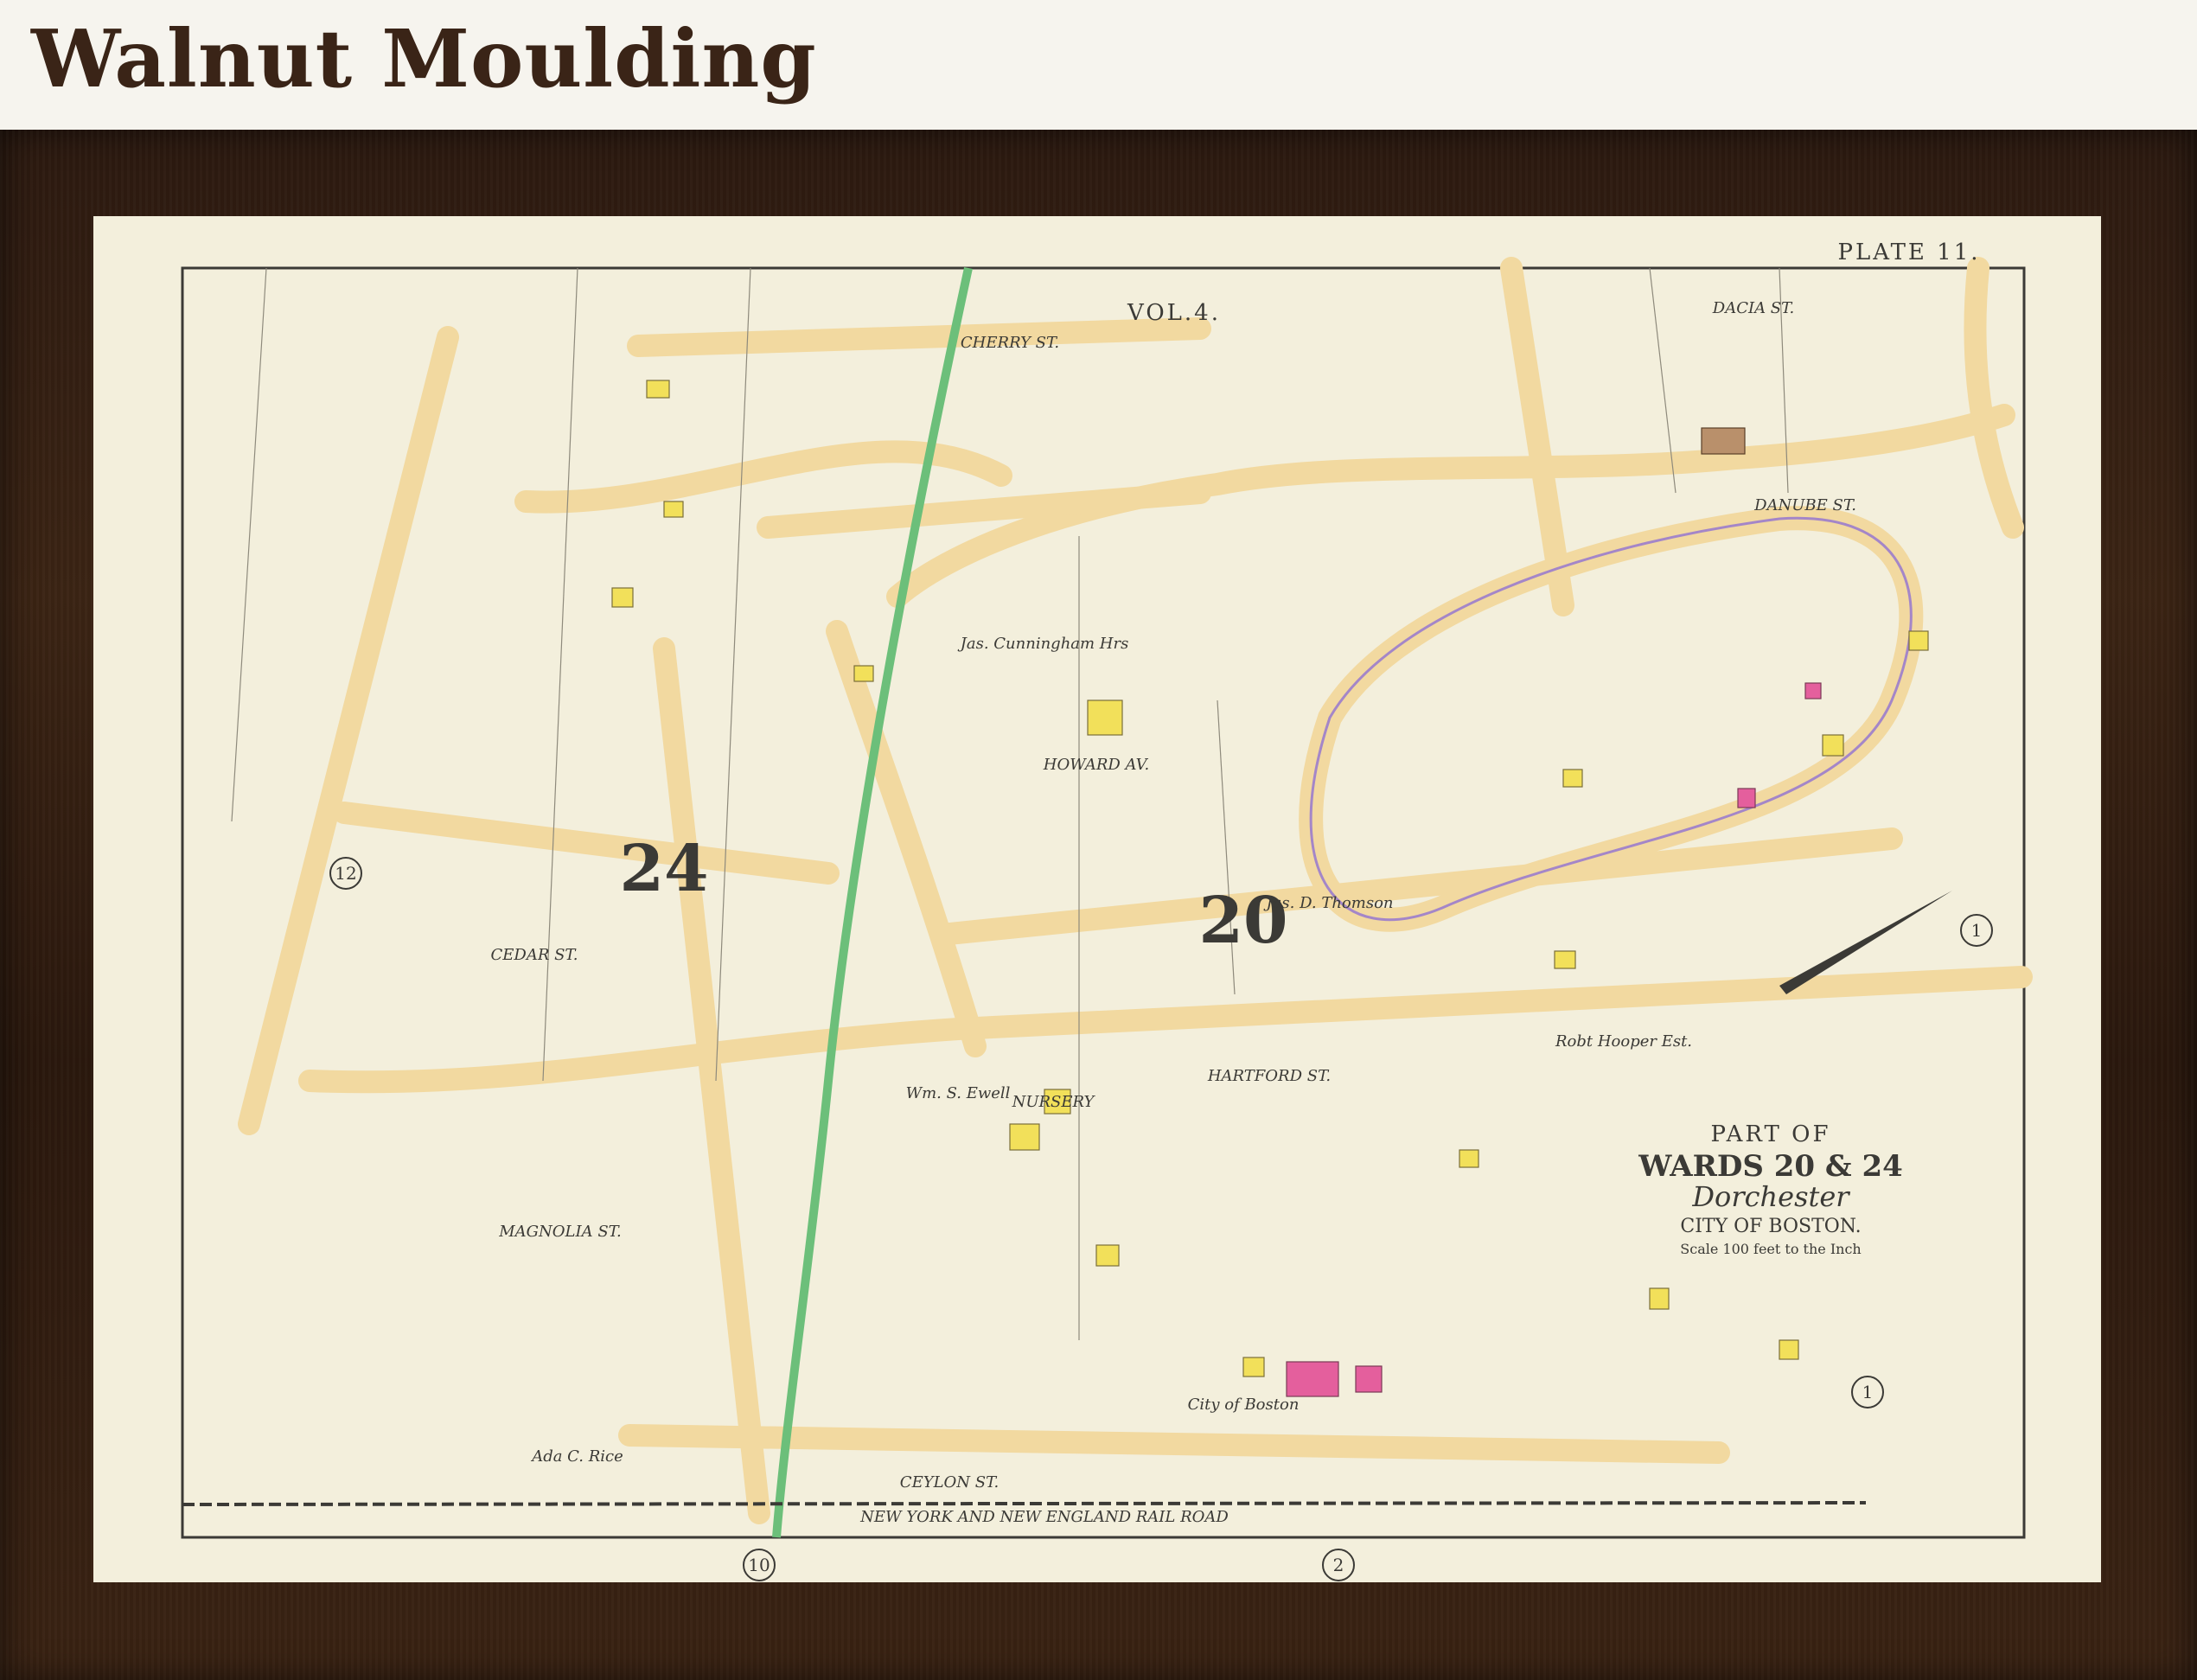  What do you see at coordinates (424, 58) in the screenshot?
I see `frame-title: Walnut Moulding` at bounding box center [424, 58].